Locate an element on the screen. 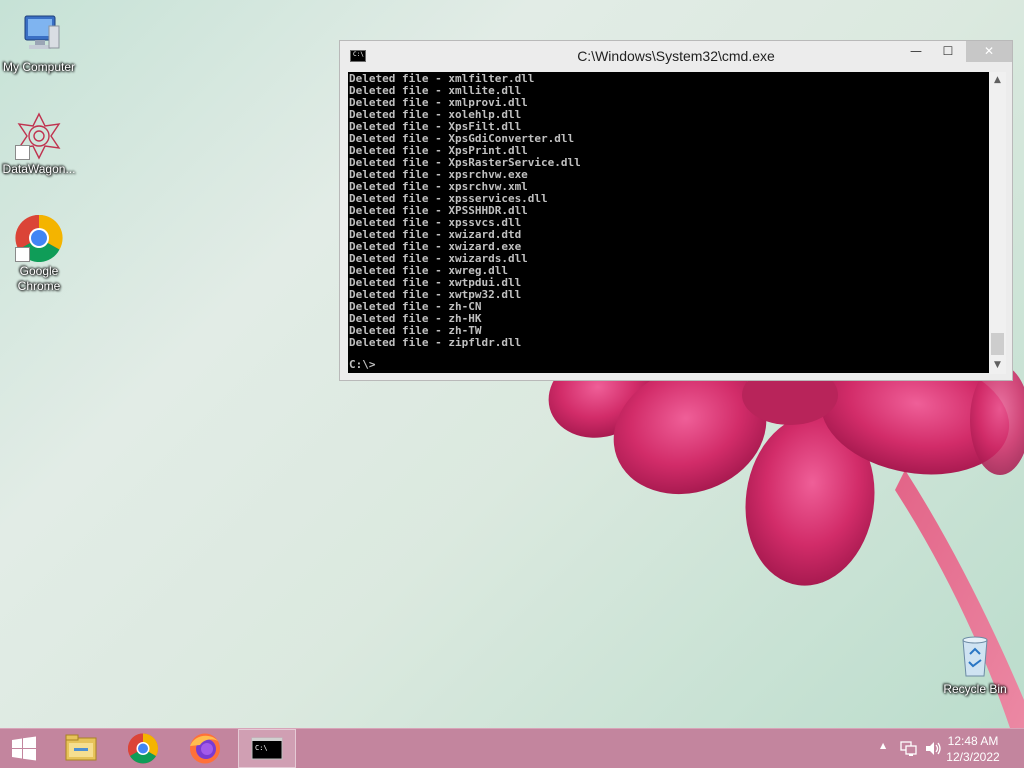 This screenshot has width=1024, height=768. minimize-button: — is located at coordinates (916, 51).